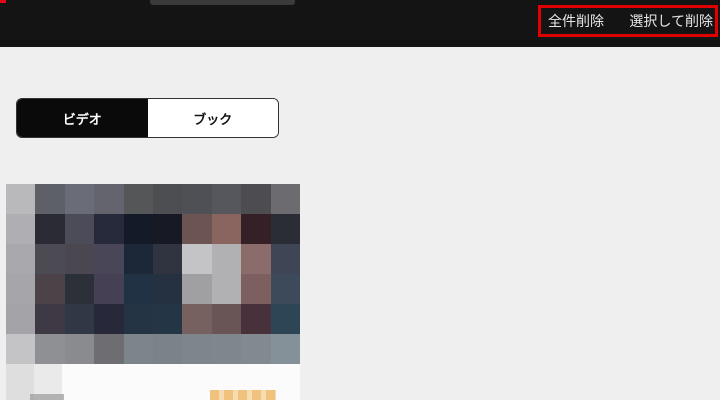 The height and width of the screenshot is (400, 720). I want to click on tab-video: ビデオ, so click(82, 118).